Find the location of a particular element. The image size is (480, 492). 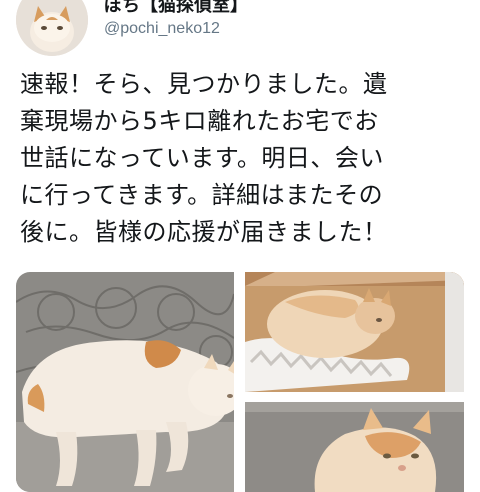

photo-cat-walking is located at coordinates (354, 447).